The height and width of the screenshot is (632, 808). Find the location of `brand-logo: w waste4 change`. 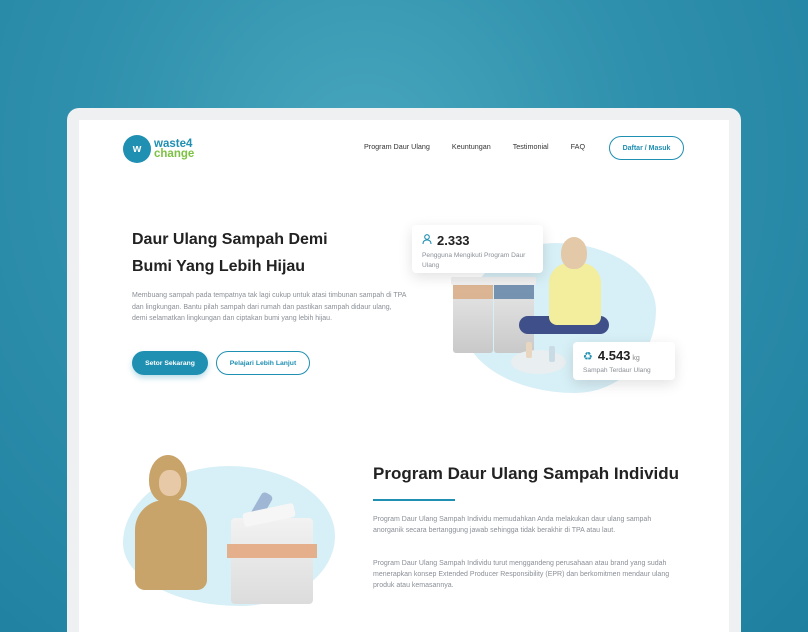

brand-logo: w waste4 change is located at coordinates (158, 149).